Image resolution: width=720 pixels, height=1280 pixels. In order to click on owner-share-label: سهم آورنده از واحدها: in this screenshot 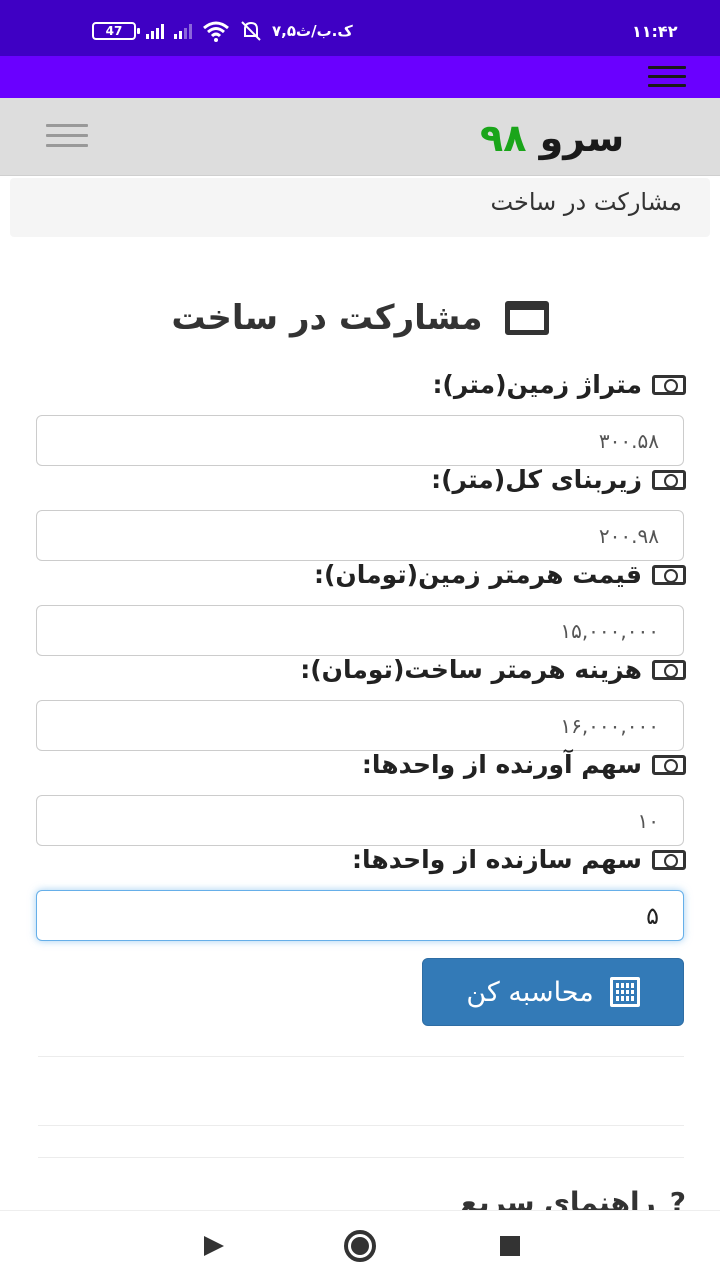, I will do `click(361, 764)`.